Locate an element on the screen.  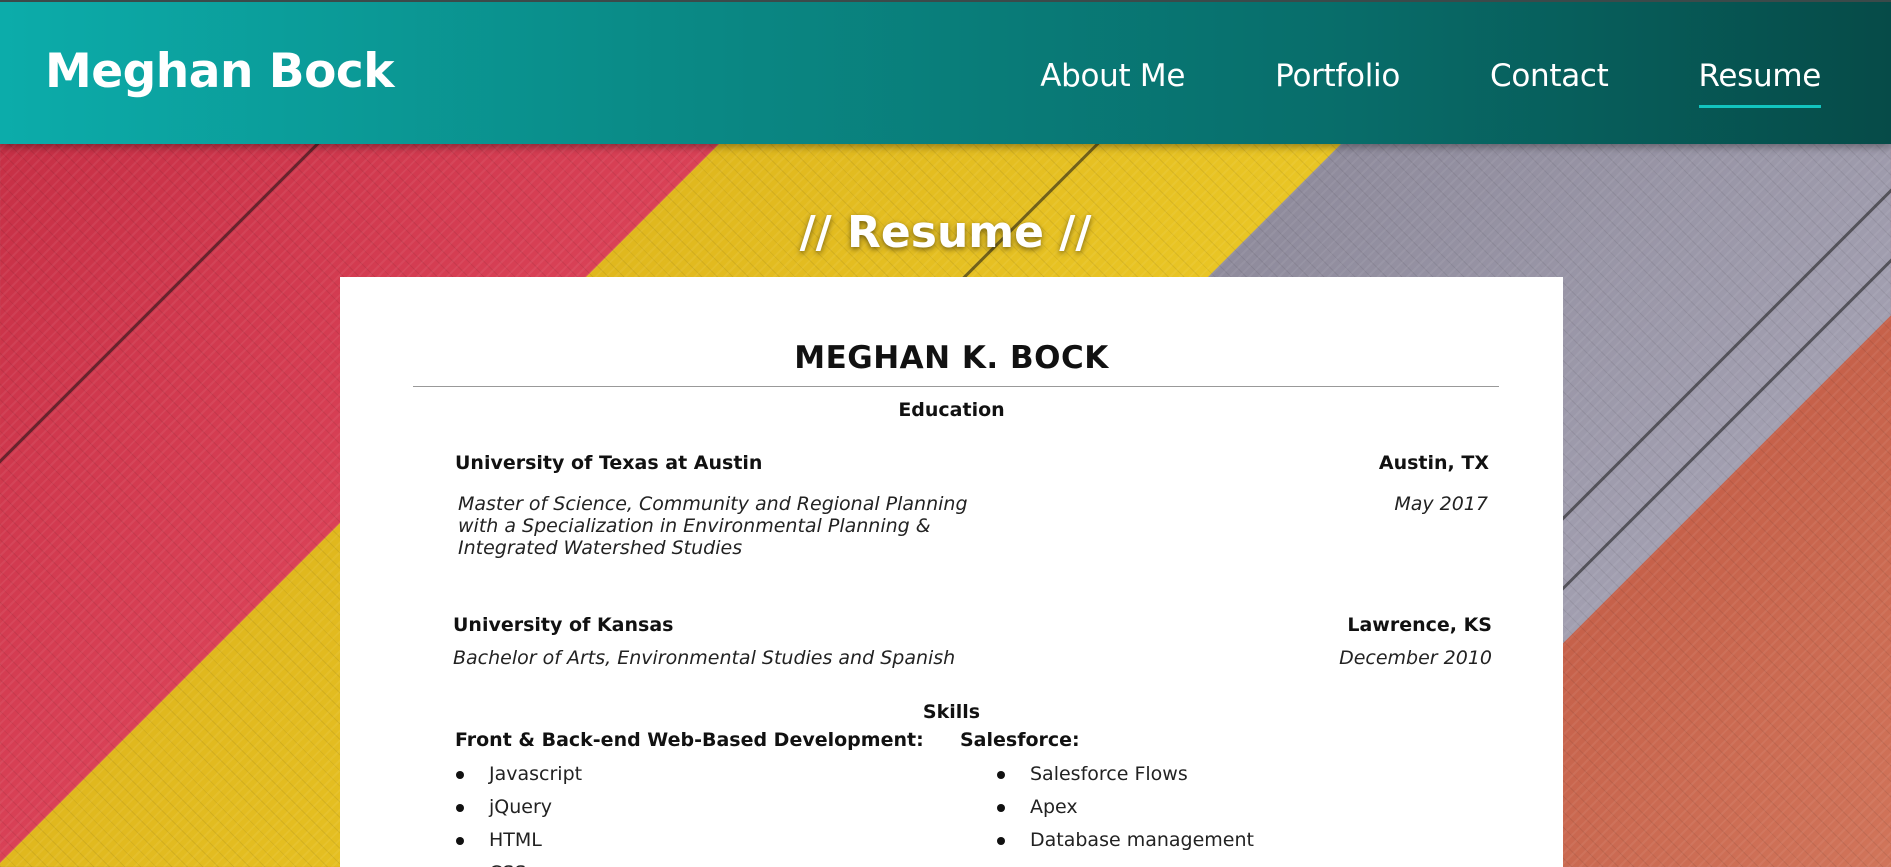
nav-link-about-me: About Me is located at coordinates (1112, 76).